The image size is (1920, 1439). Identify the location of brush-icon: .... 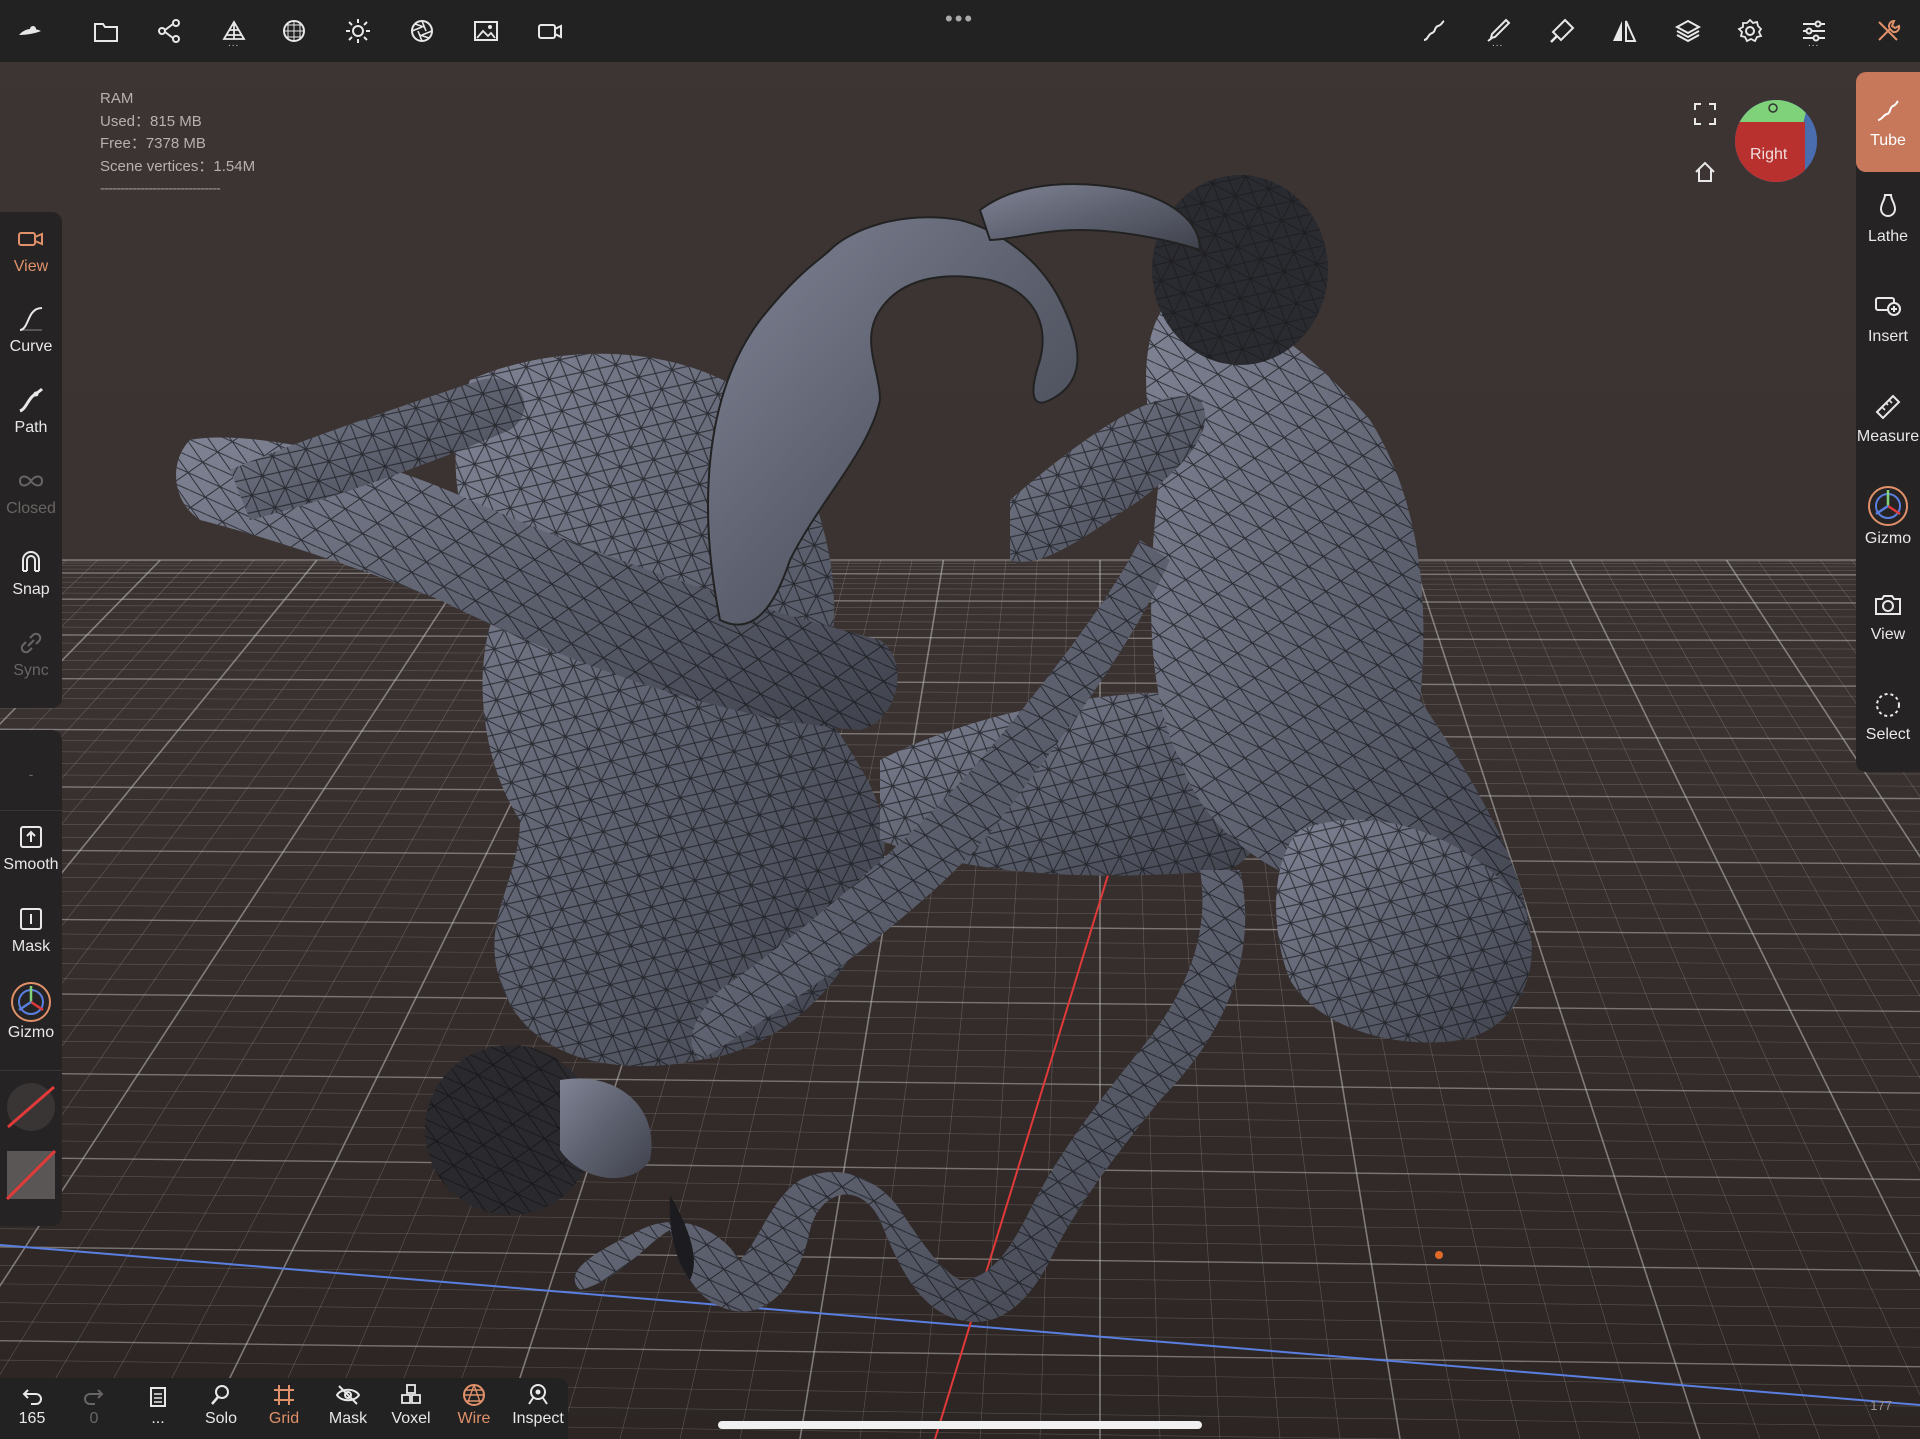
(1498, 31).